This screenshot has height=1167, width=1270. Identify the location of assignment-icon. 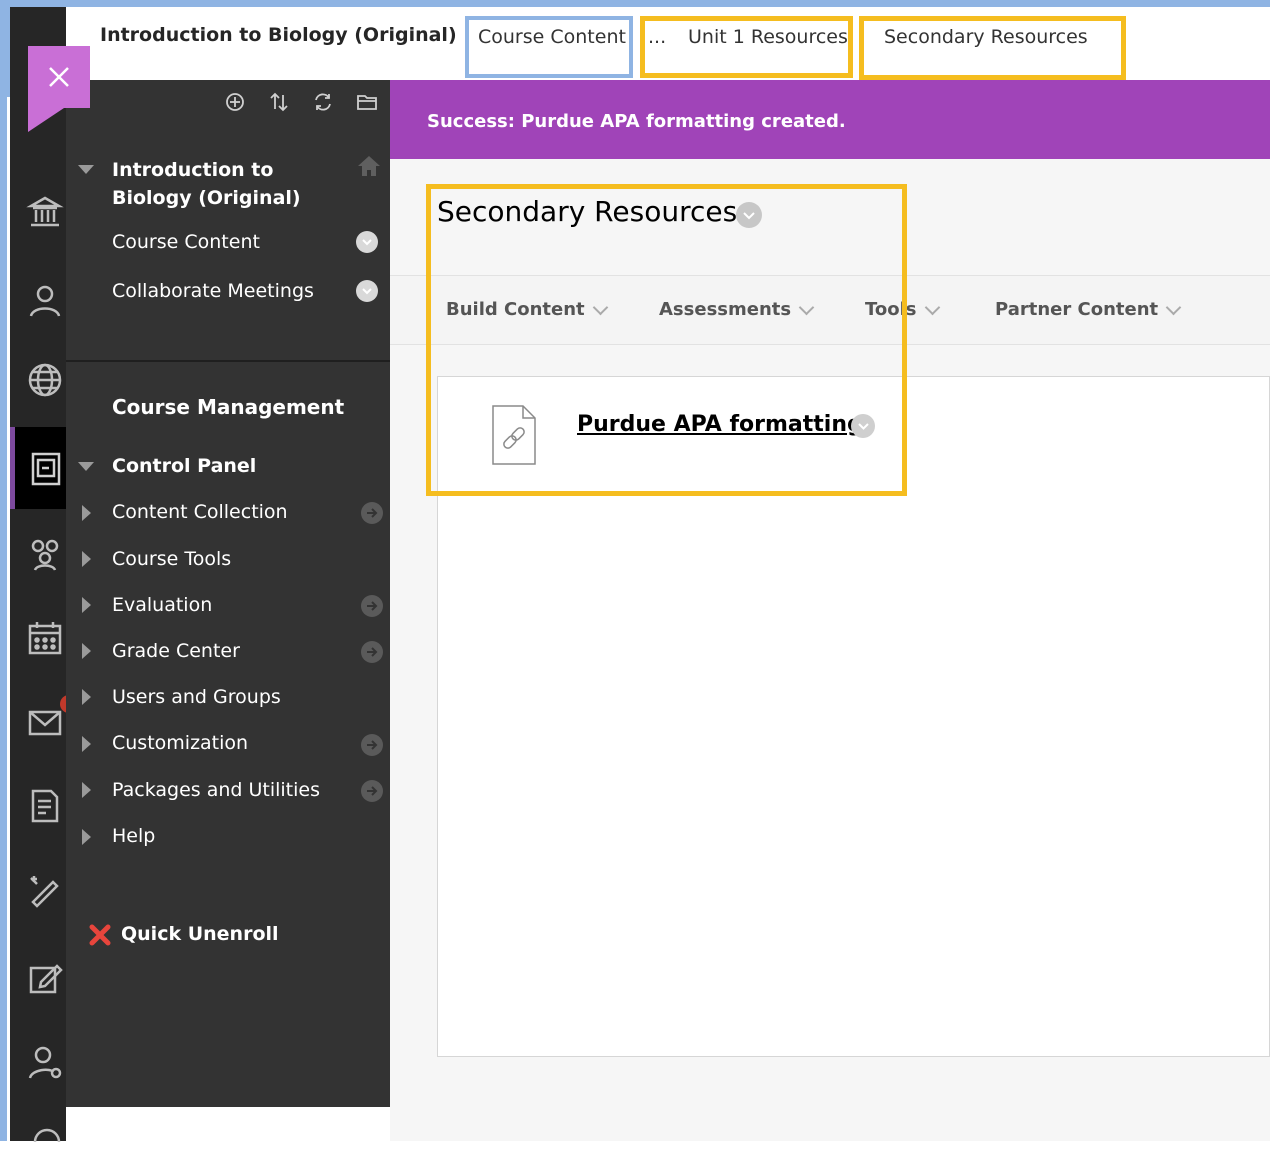
(45, 978).